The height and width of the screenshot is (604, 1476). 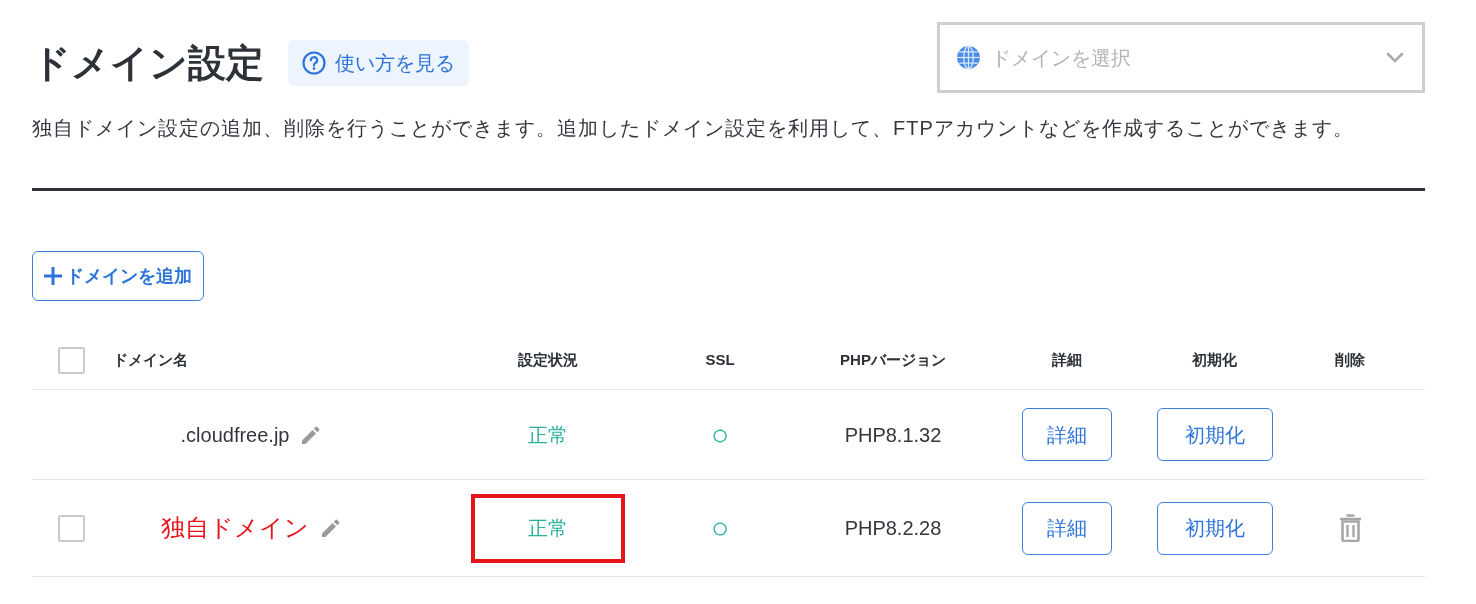 I want to click on column-header: ドメイン名, so click(x=150, y=360).